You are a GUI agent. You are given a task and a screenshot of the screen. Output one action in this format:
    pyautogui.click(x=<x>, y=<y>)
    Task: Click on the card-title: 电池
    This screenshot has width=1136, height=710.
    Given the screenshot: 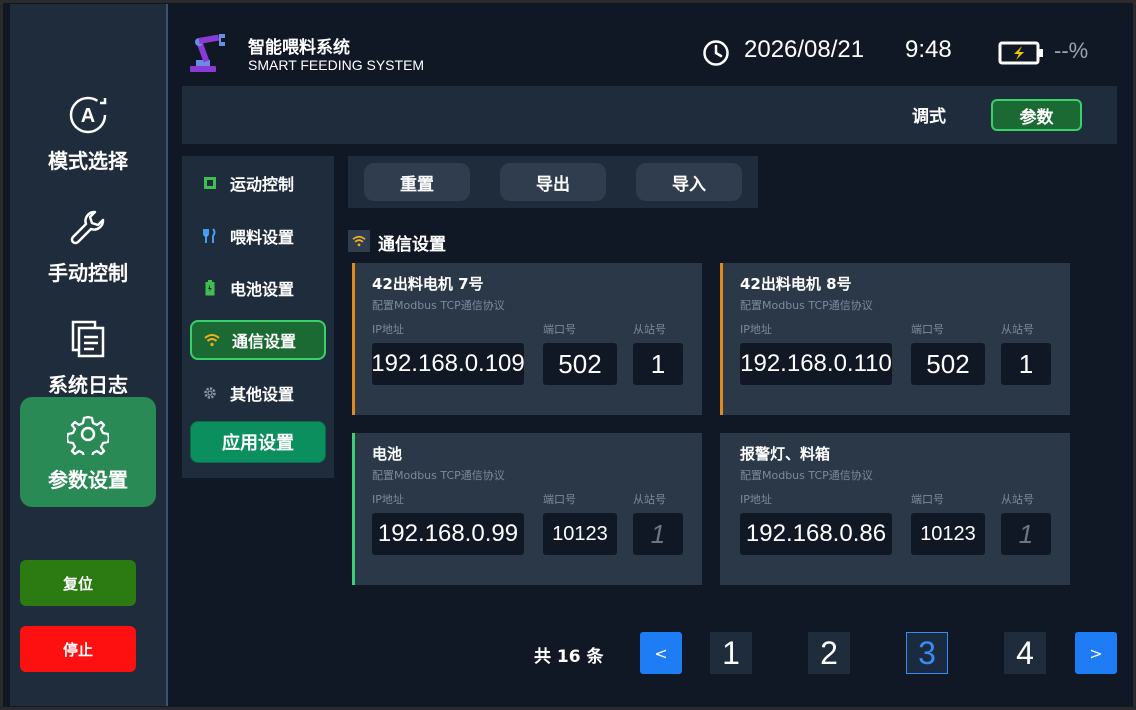 What is the action you would take?
    pyautogui.click(x=387, y=454)
    